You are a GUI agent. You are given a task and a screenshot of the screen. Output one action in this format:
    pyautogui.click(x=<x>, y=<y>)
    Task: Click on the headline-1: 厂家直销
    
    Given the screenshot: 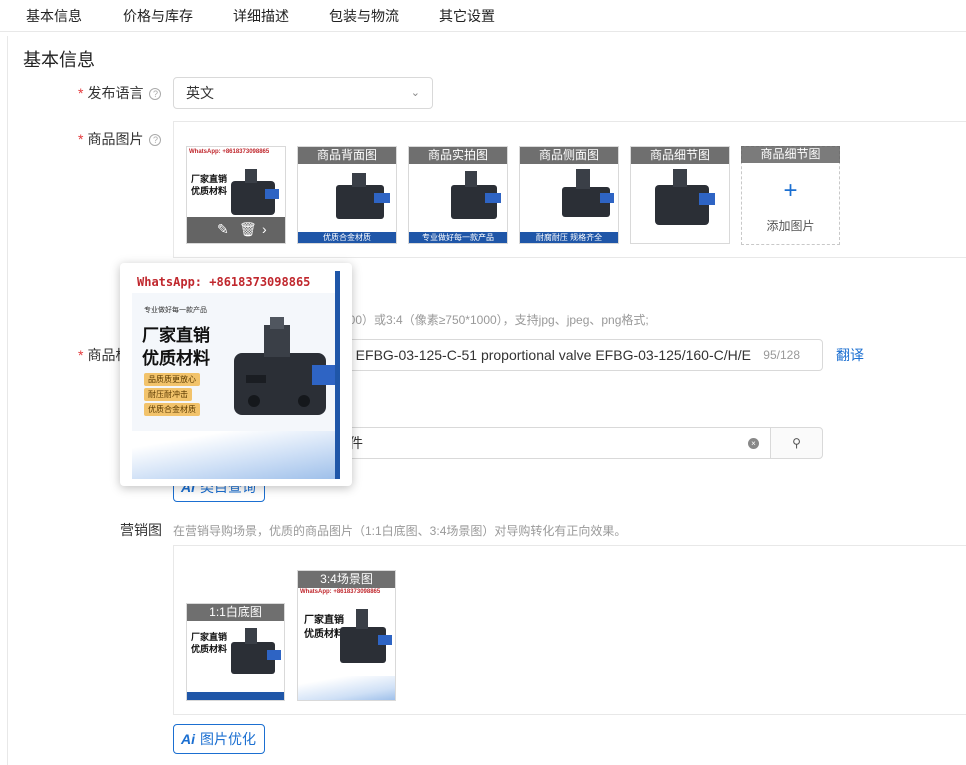 What is the action you would take?
    pyautogui.click(x=176, y=335)
    